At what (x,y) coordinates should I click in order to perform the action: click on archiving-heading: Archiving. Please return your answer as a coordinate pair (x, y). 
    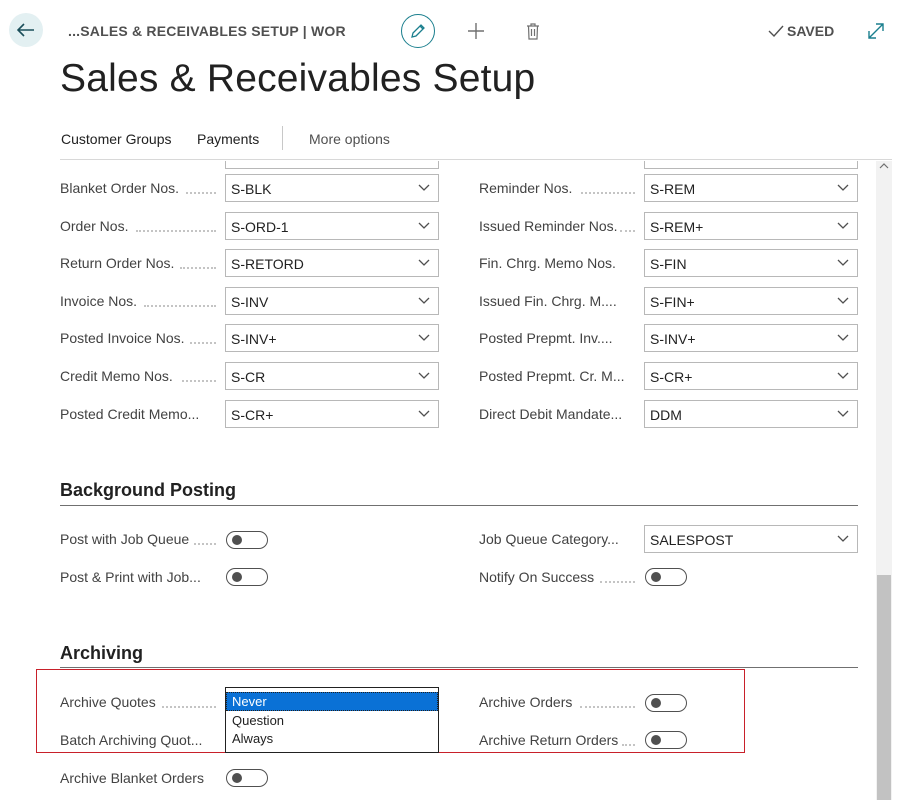
    Looking at the image, I should click on (102, 653).